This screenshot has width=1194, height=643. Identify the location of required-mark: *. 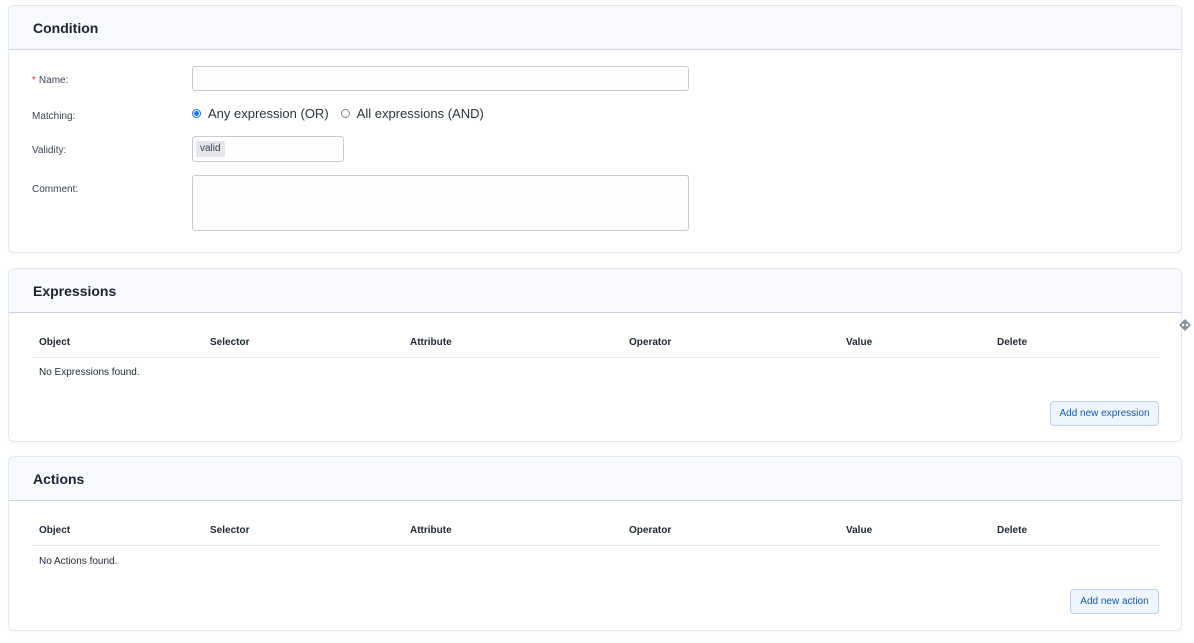
(34, 80).